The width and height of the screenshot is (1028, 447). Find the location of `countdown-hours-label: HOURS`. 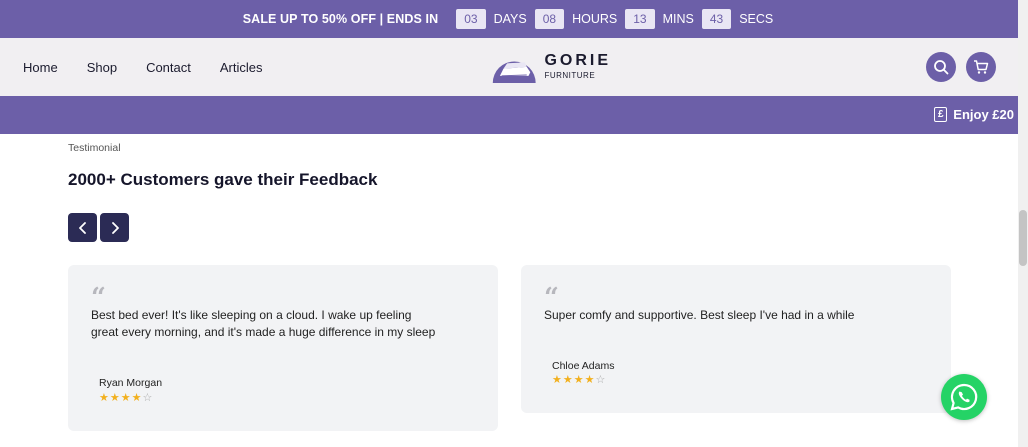

countdown-hours-label: HOURS is located at coordinates (595, 19).